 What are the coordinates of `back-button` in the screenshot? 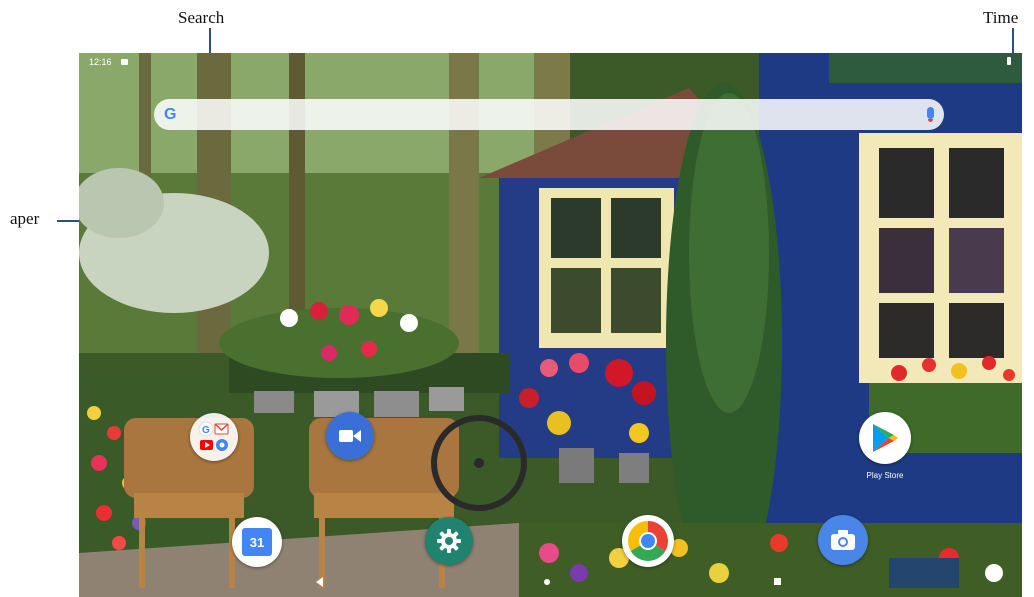 It's located at (319, 582).